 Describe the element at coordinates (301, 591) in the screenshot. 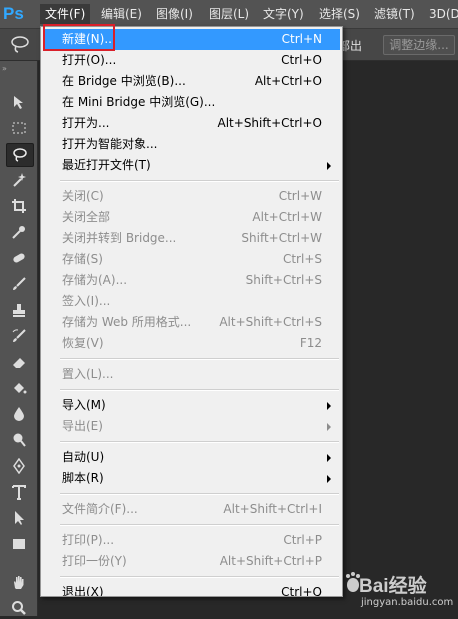

I see `menu-item-shortcut: Ctrl+Q` at that location.